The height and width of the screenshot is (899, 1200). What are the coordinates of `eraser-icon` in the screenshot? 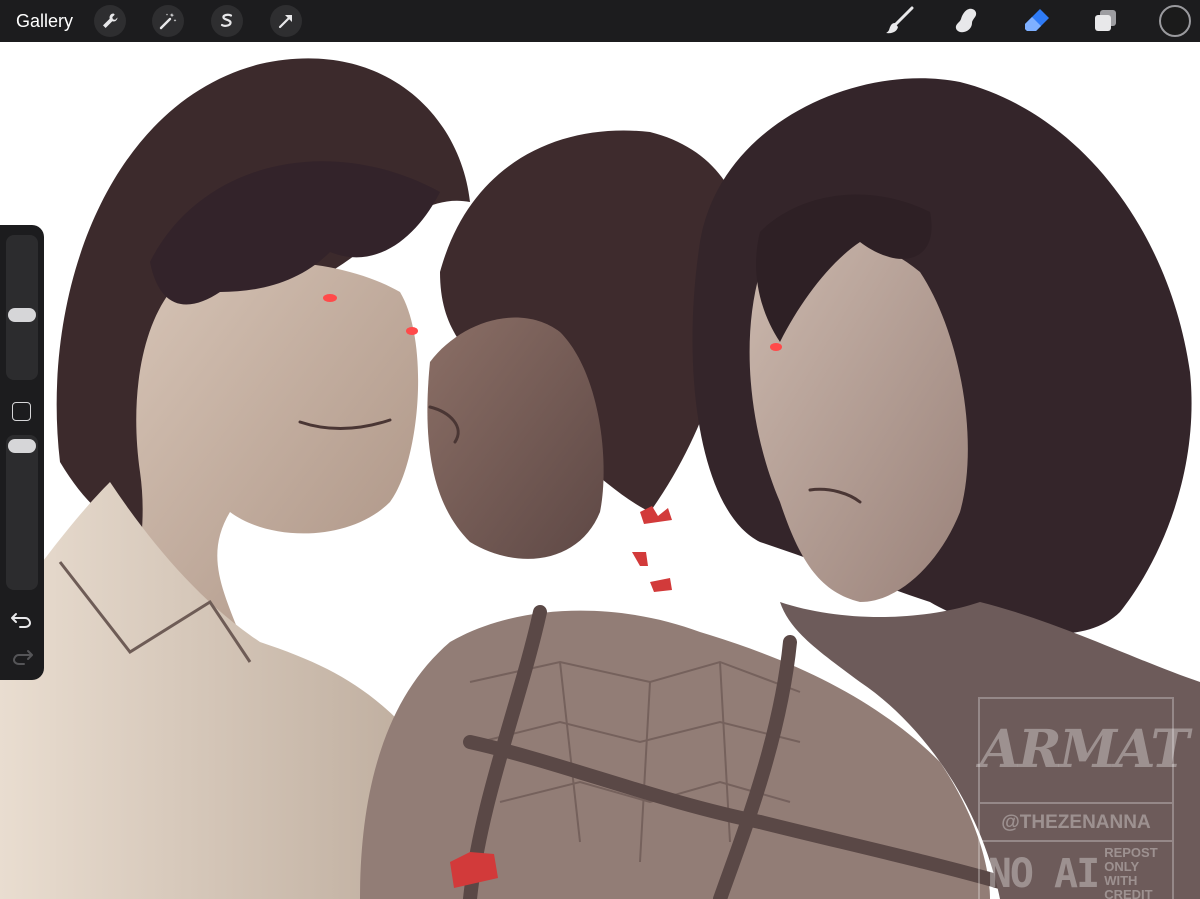 It's located at (1037, 20).